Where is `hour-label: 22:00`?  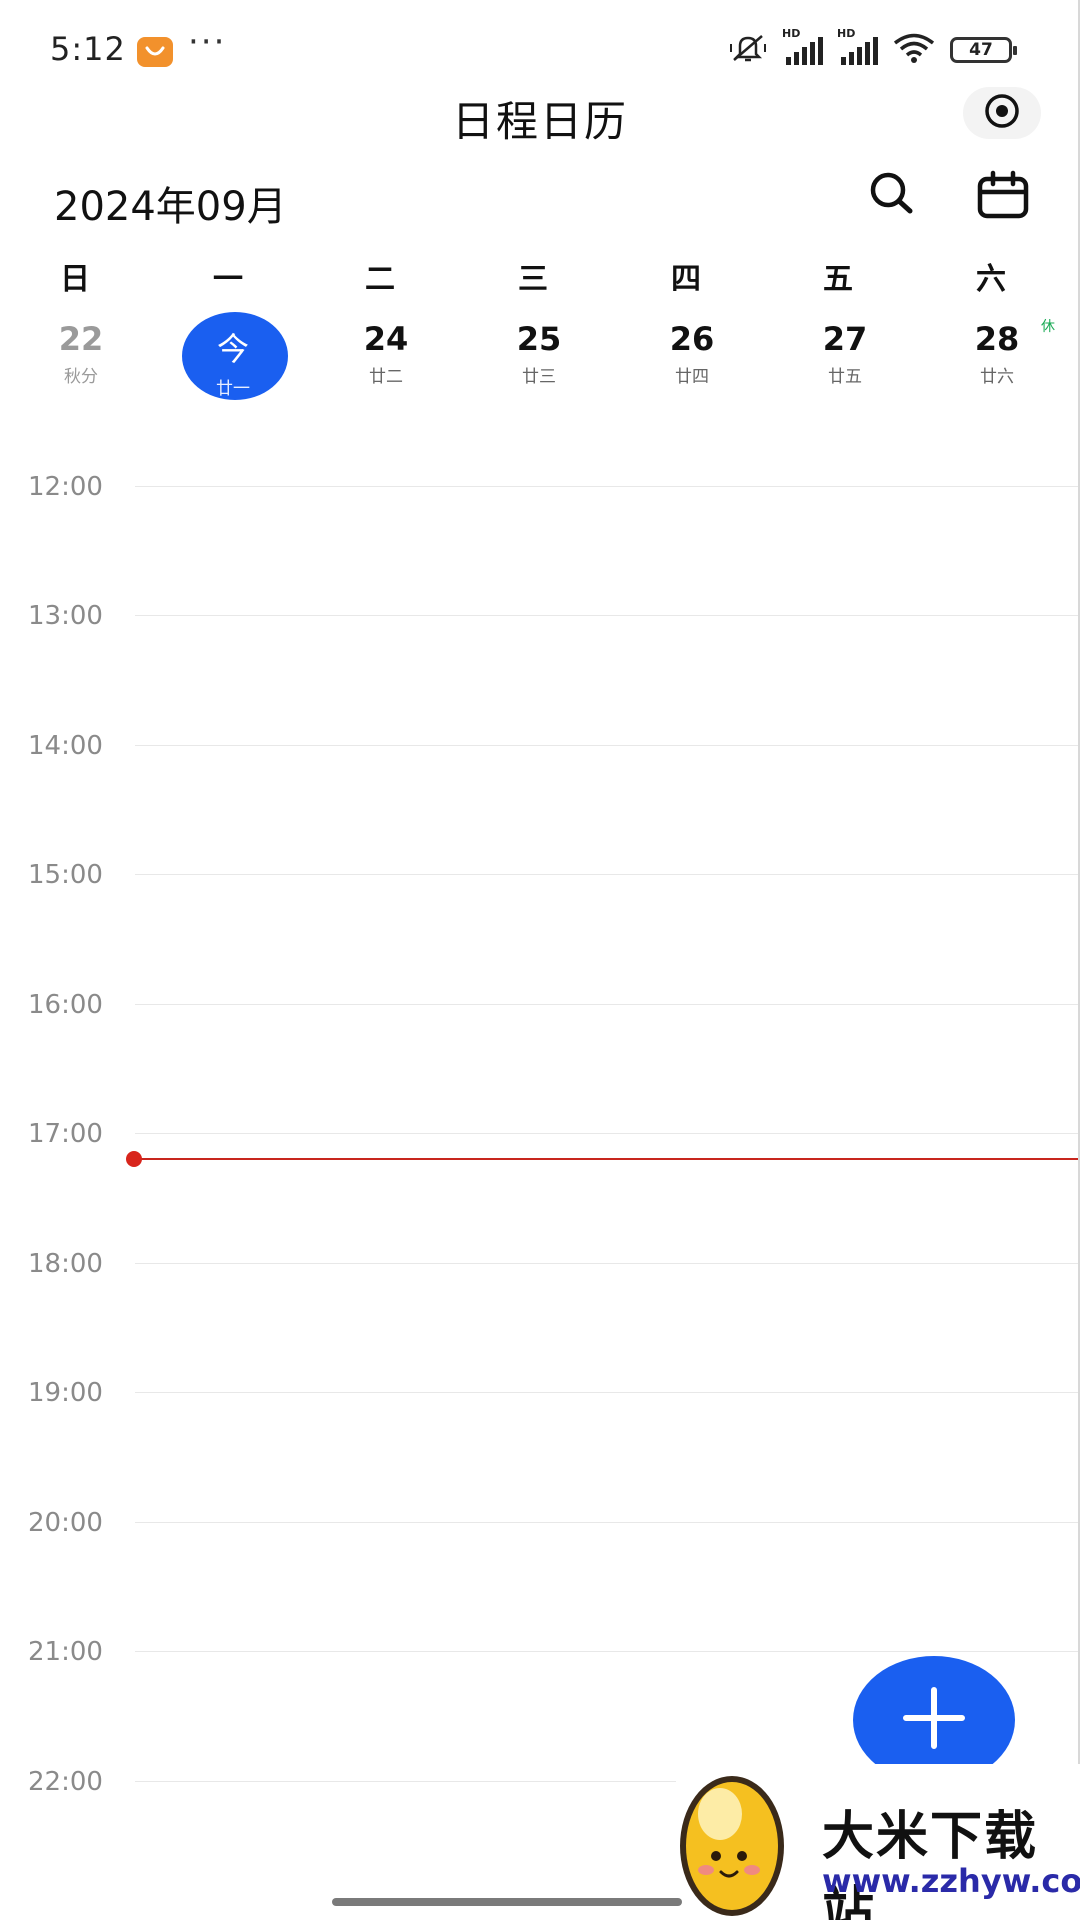 hour-label: 22:00 is located at coordinates (65, 1782).